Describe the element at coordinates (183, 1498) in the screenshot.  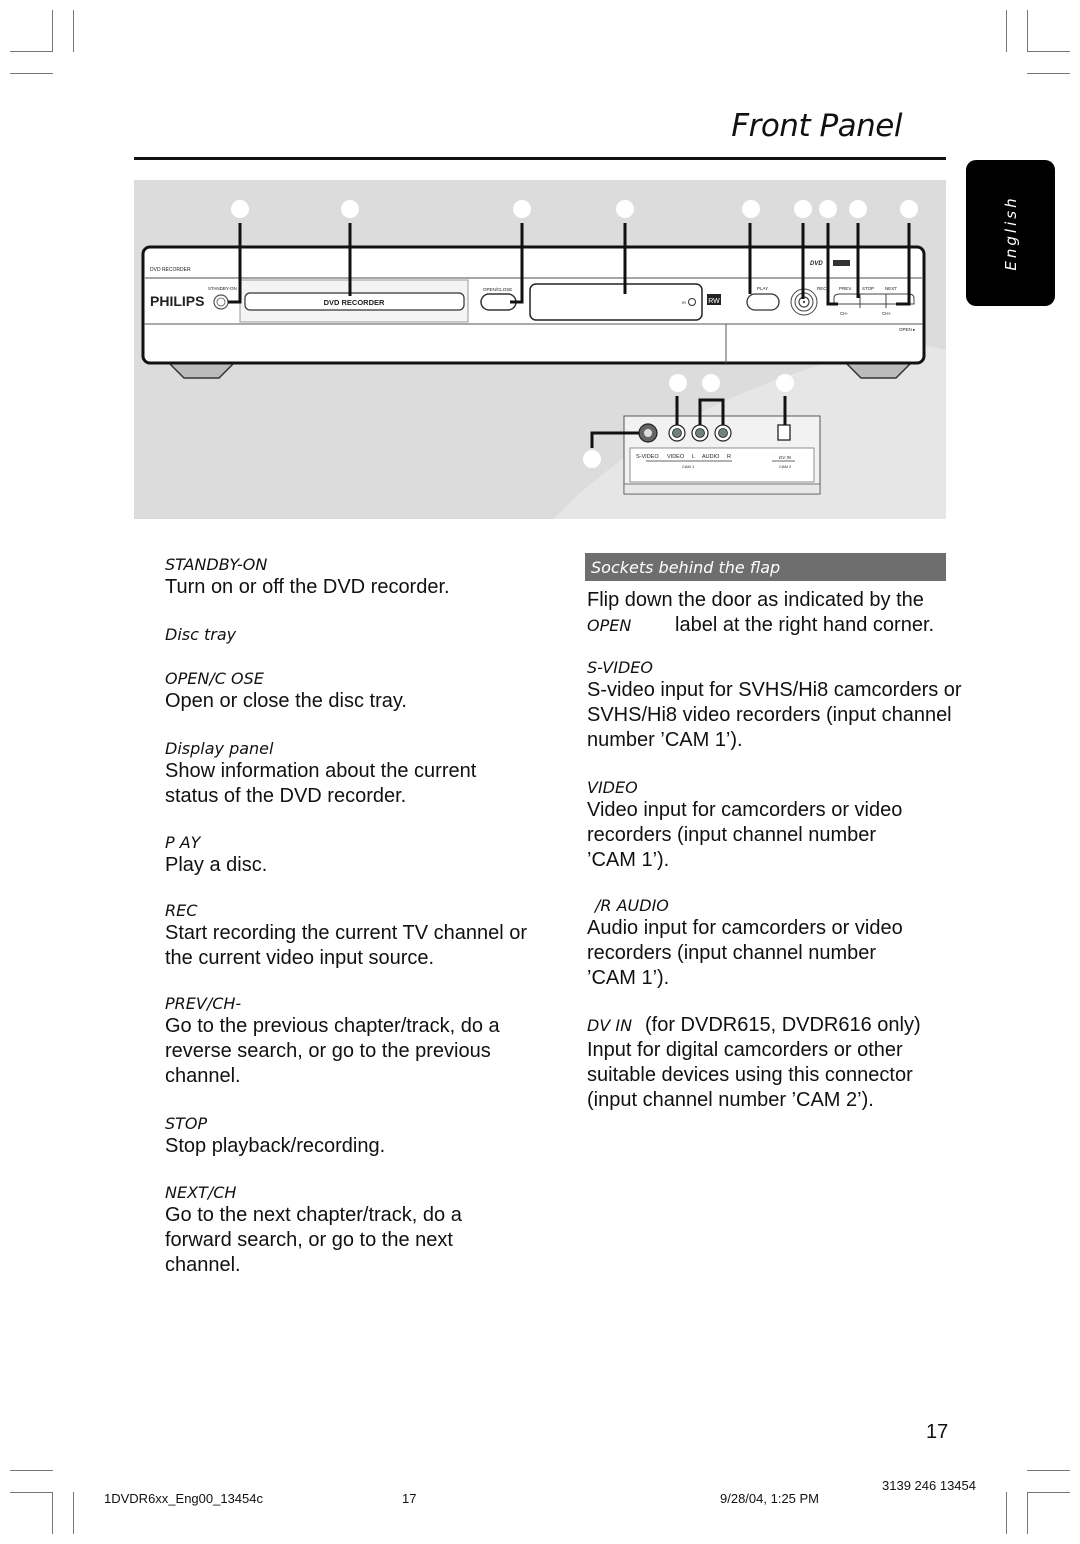
I see `footer-file-name: 1DVDR6xx_Eng00_13454c` at that location.